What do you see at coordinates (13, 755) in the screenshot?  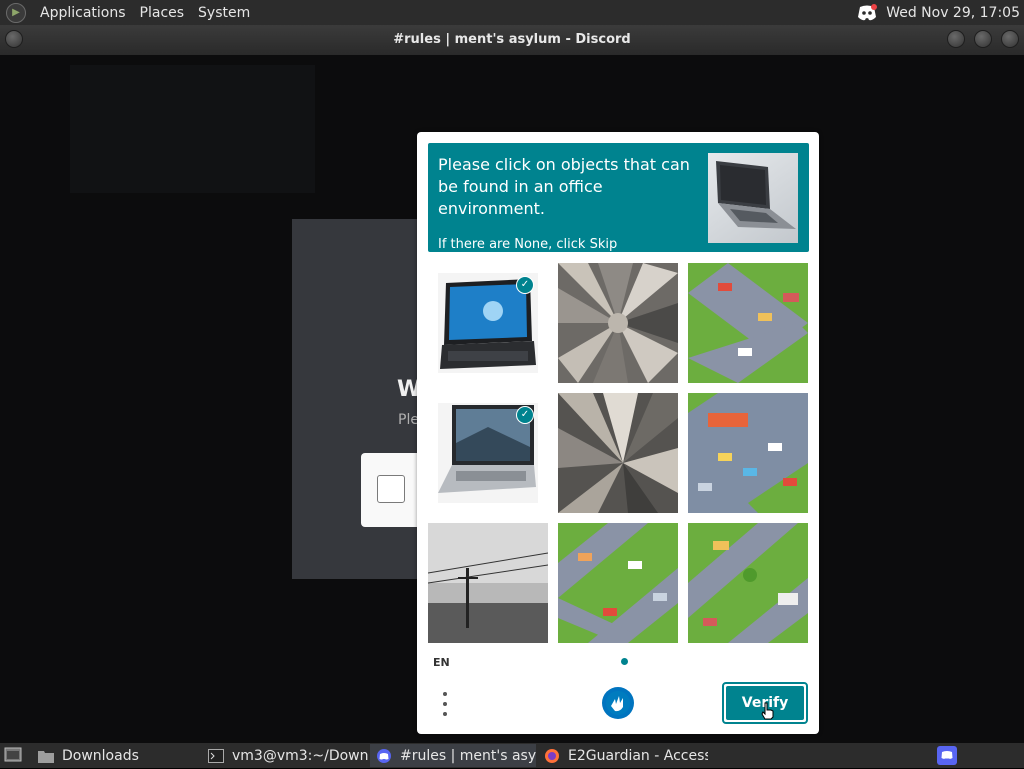 I see `show-desktop-icon` at bounding box center [13, 755].